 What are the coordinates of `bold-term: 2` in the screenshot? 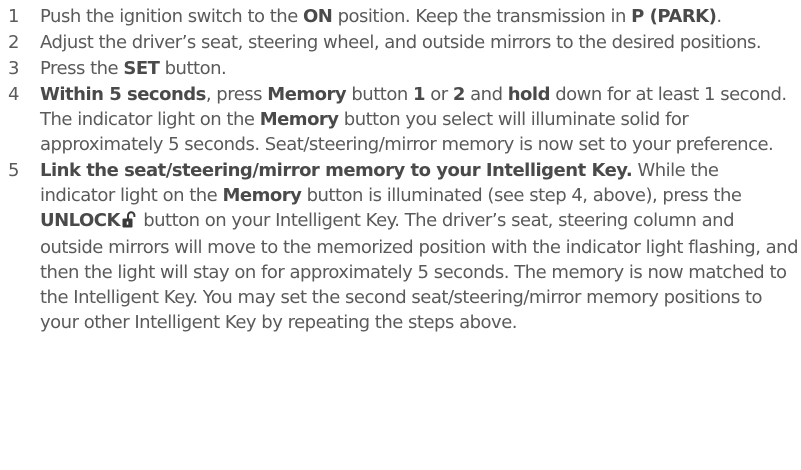 It's located at (459, 94).